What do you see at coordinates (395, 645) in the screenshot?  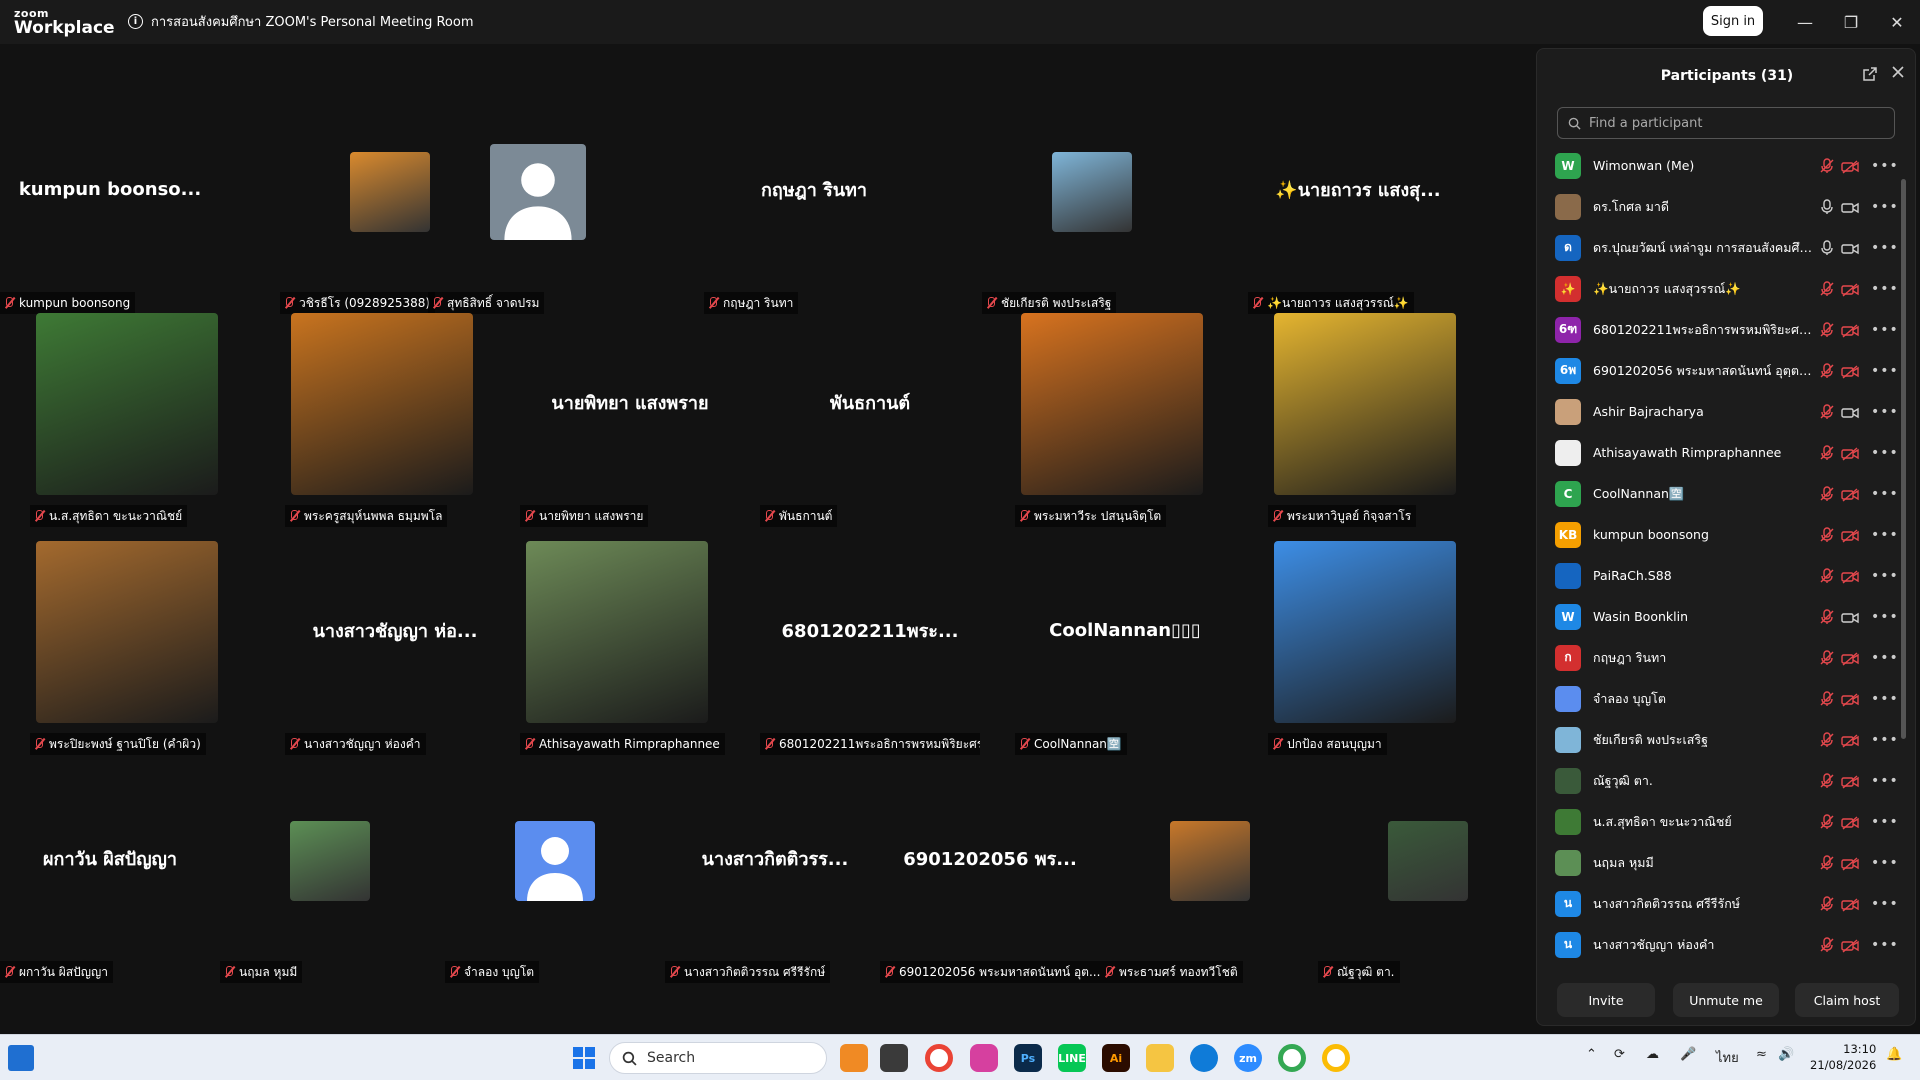 I see `video-tile: นางสาวชัญญา ห่อ... นางสาวชัญญา ห่องคำ` at bounding box center [395, 645].